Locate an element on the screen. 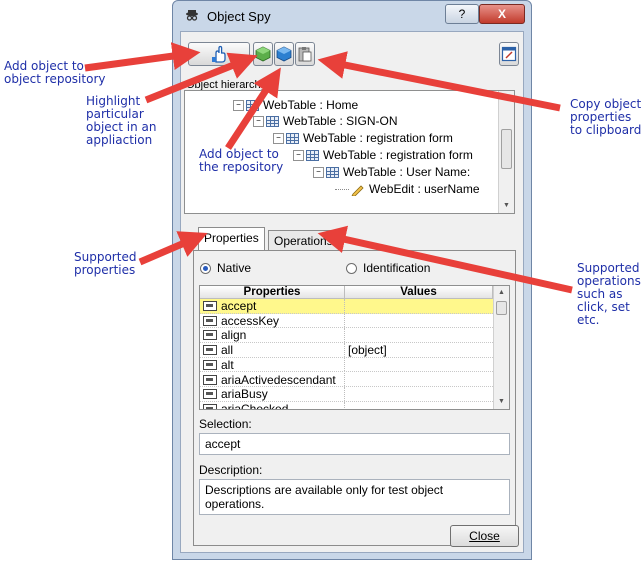  grid-row: align is located at coordinates (346, 336).